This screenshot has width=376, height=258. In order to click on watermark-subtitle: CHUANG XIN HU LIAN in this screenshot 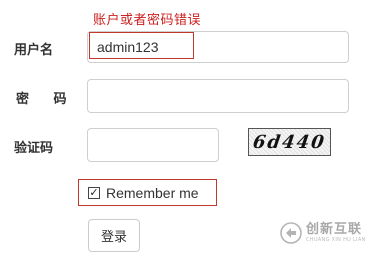, I will do `click(336, 240)`.